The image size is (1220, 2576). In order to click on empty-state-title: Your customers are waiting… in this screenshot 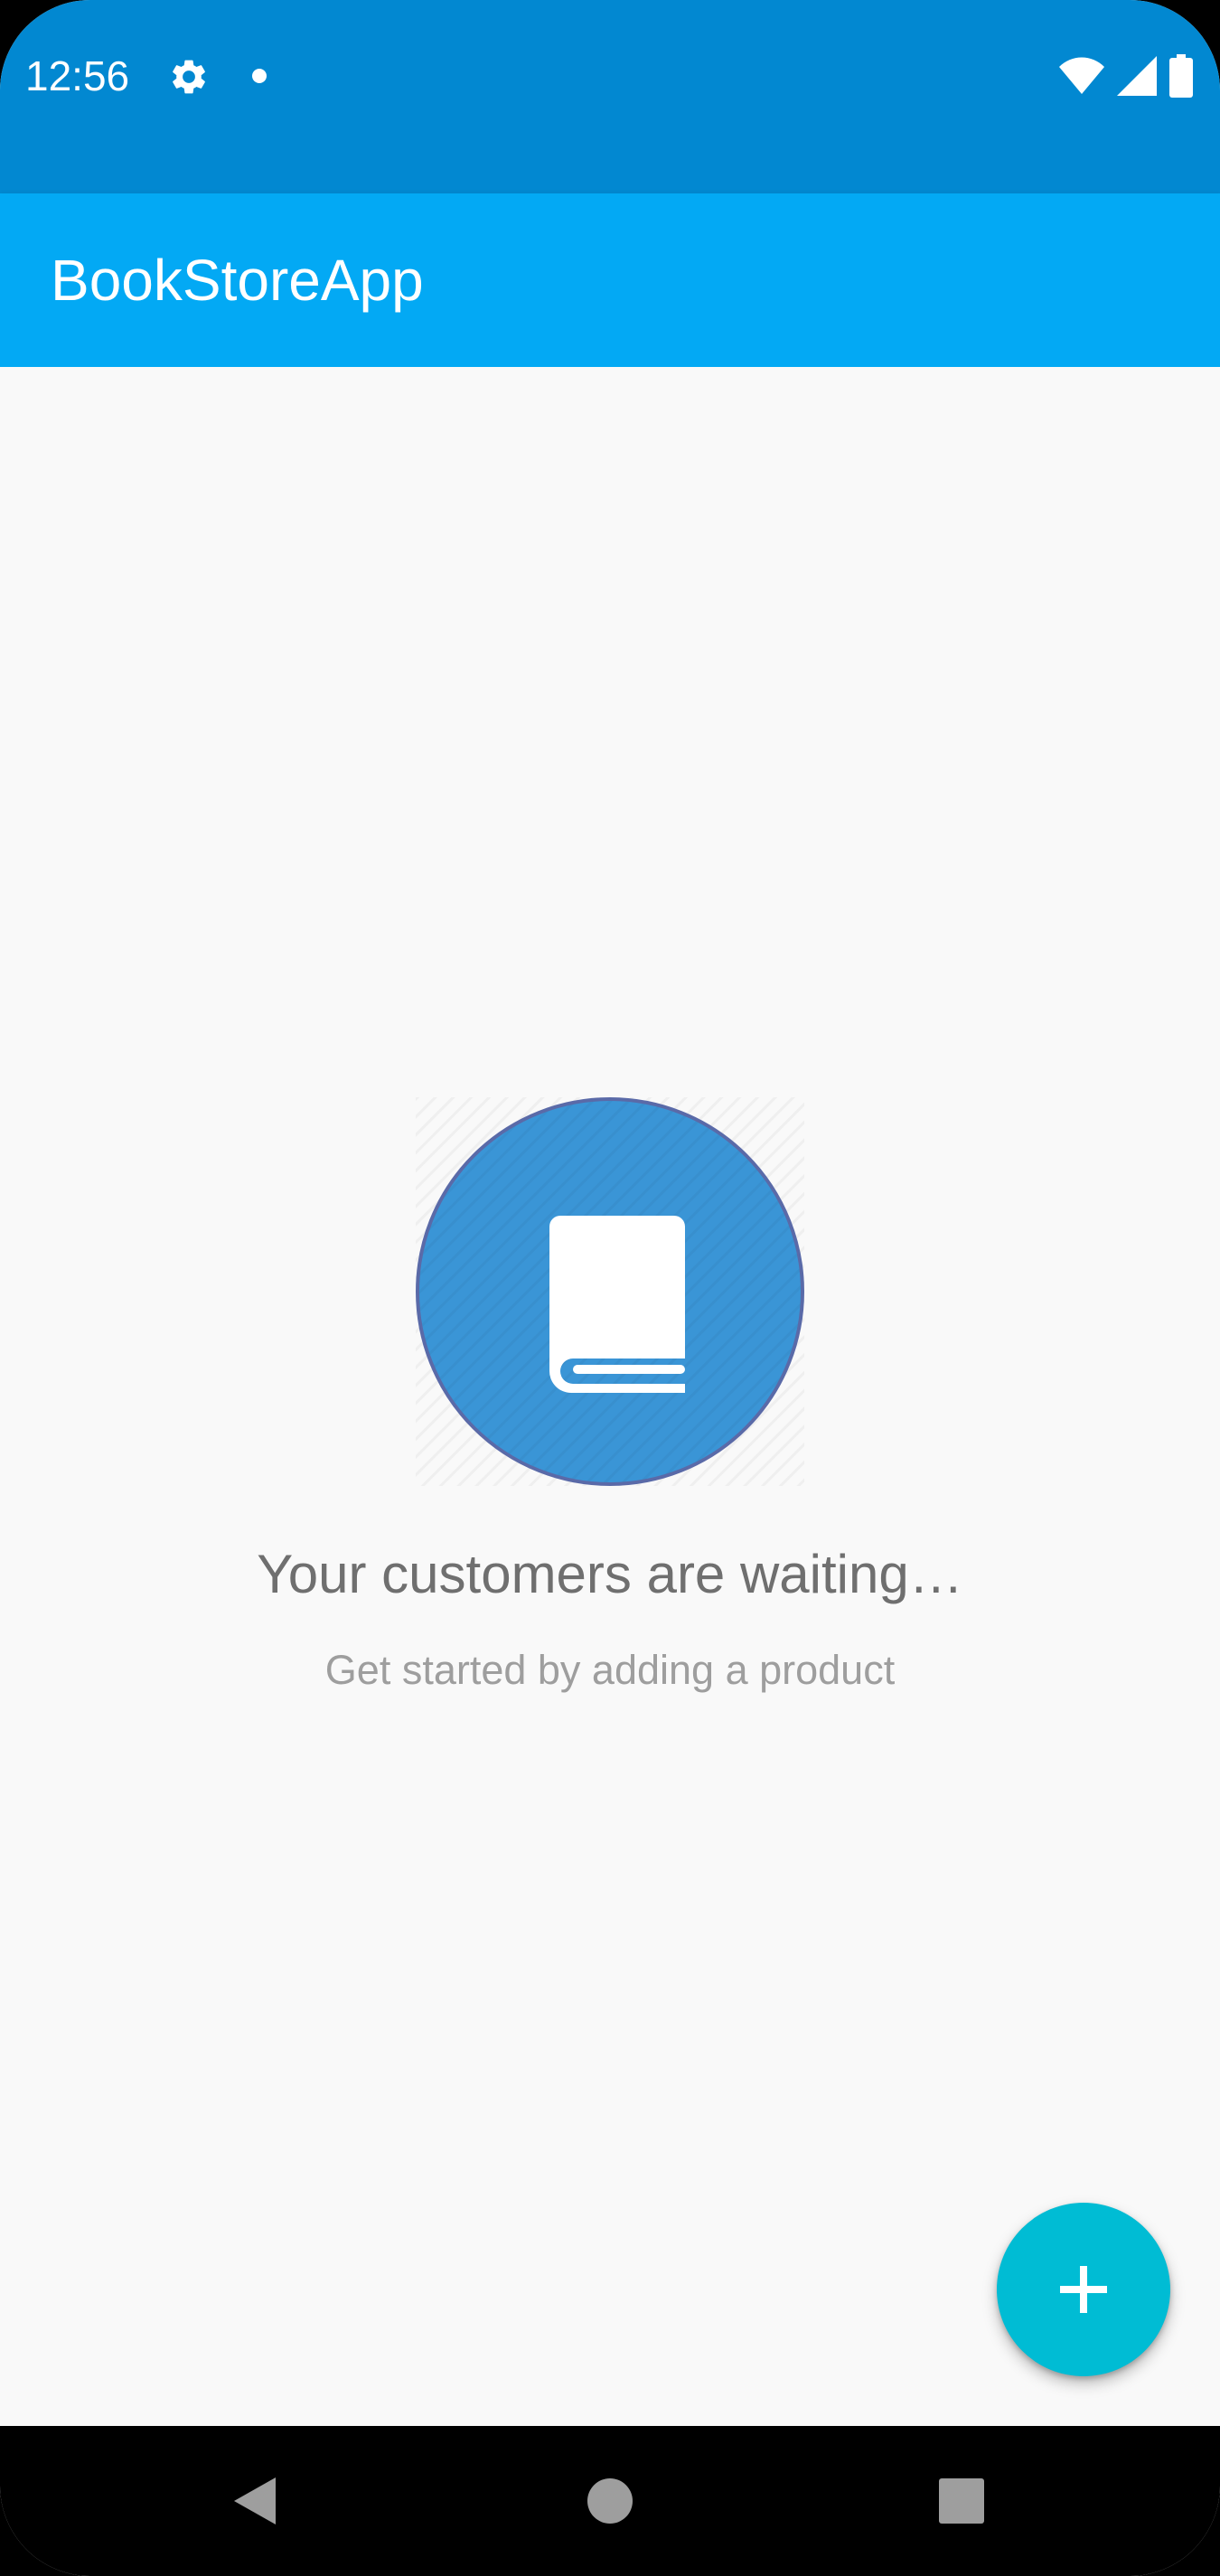, I will do `click(610, 1574)`.